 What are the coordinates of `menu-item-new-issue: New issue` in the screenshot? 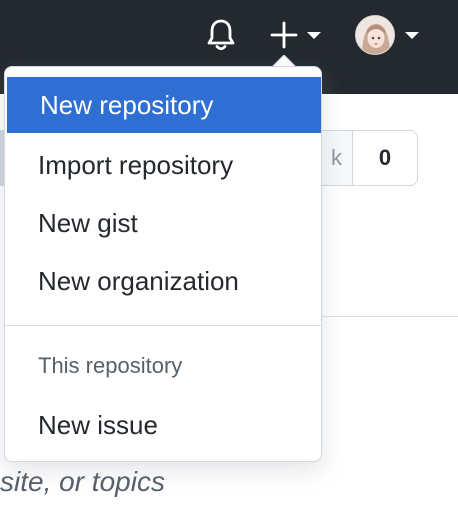 It's located at (163, 425).